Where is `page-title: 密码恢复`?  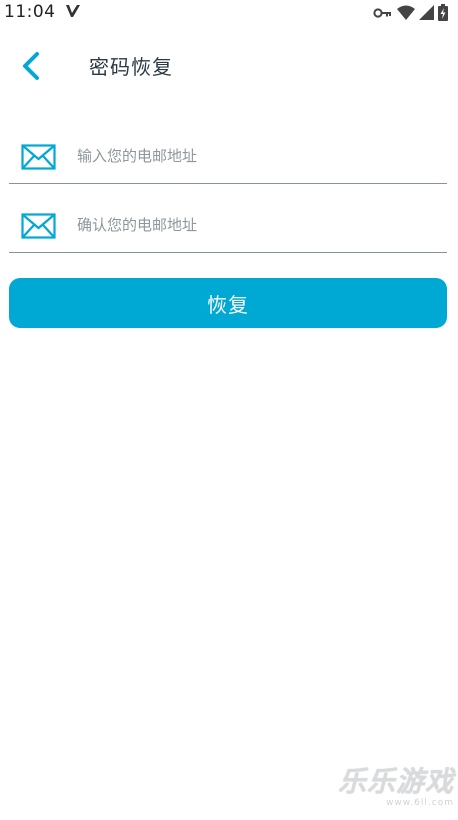
page-title: 密码恢复 is located at coordinates (131, 67).